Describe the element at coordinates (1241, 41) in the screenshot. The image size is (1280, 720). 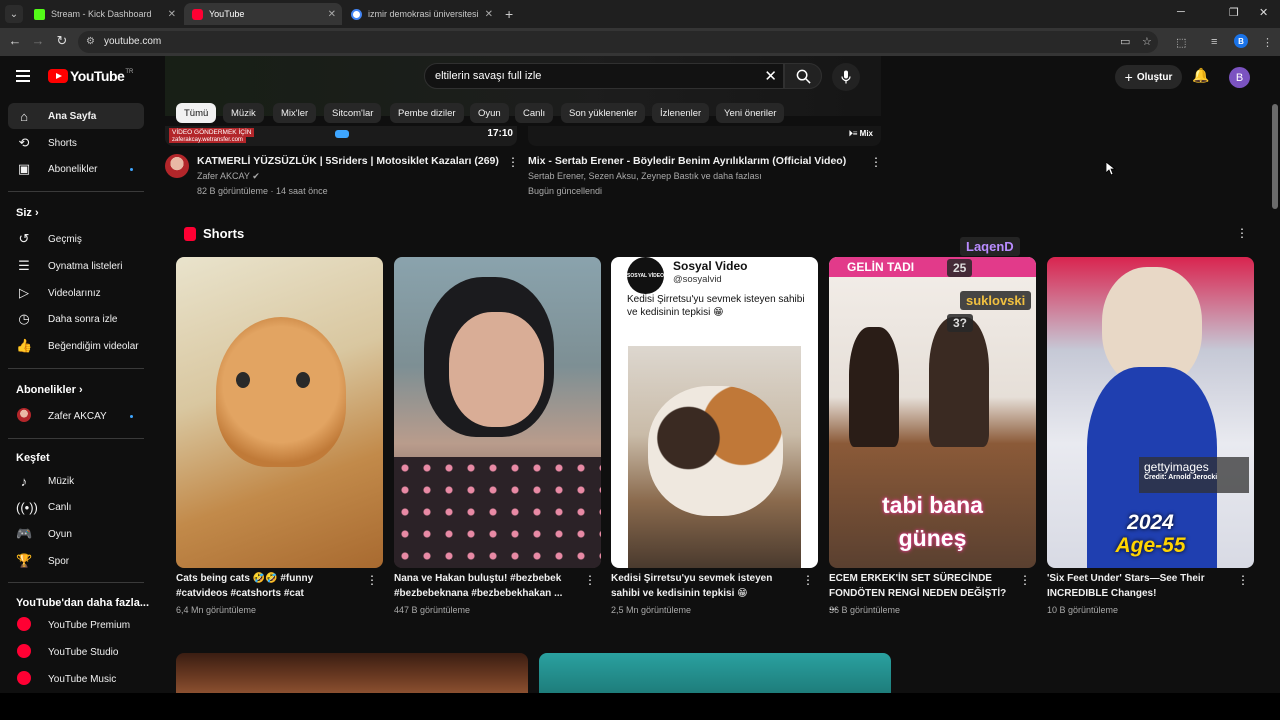
I see `browser-profile-avatar: B` at that location.